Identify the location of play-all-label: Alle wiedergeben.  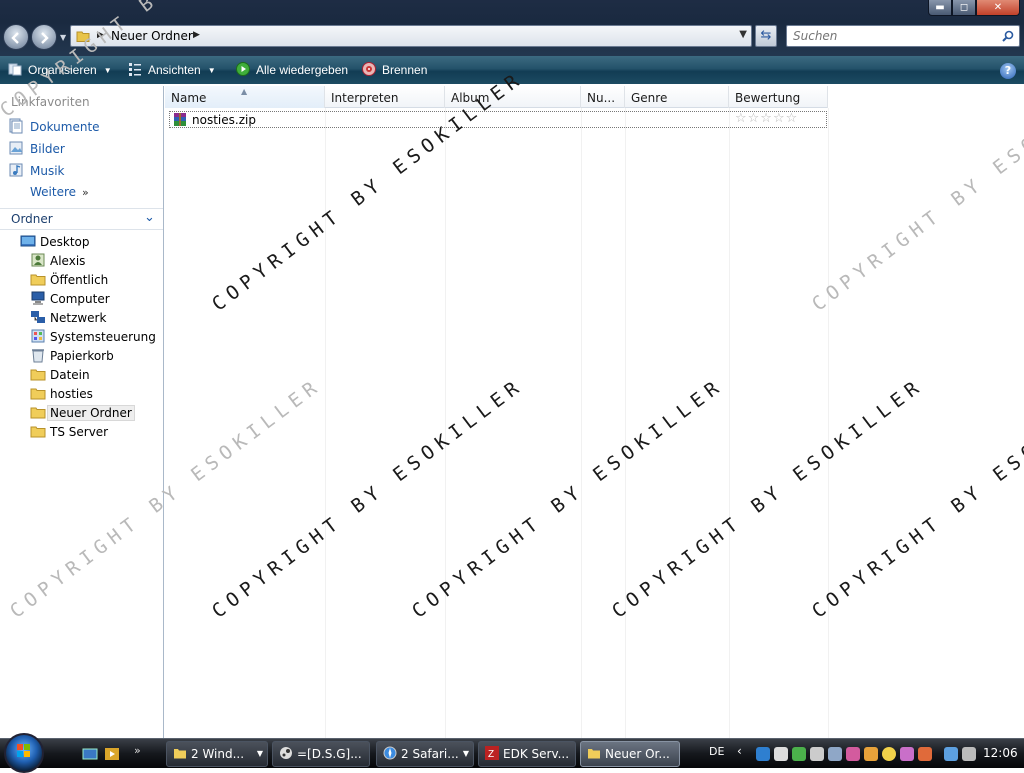
(302, 70).